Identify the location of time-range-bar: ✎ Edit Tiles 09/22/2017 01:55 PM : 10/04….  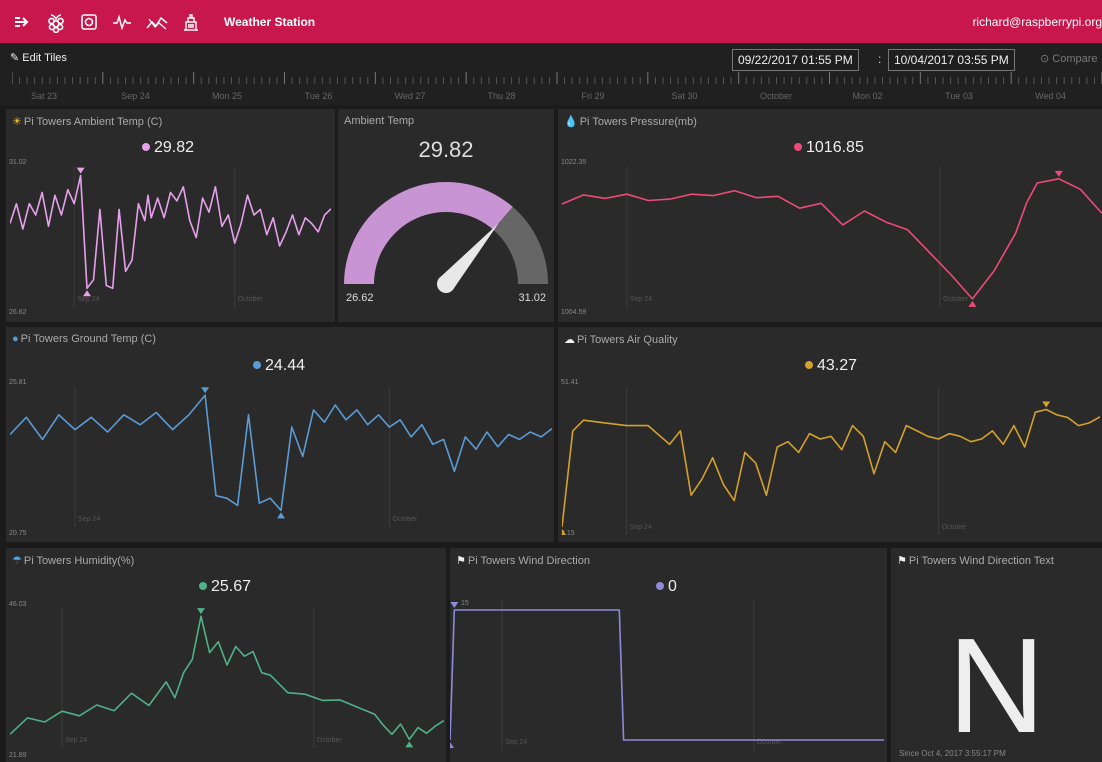
(551, 74).